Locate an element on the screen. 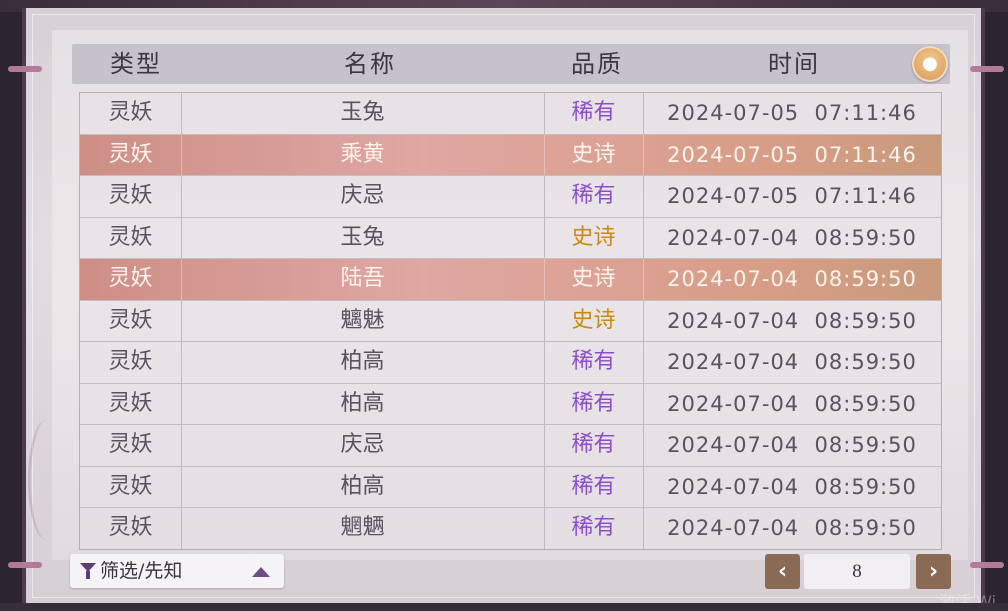 The height and width of the screenshot is (611, 1008). table-row-highlighted: 灵妖 陆吾 史诗 2024-07-04 08:59:50 is located at coordinates (510, 280).